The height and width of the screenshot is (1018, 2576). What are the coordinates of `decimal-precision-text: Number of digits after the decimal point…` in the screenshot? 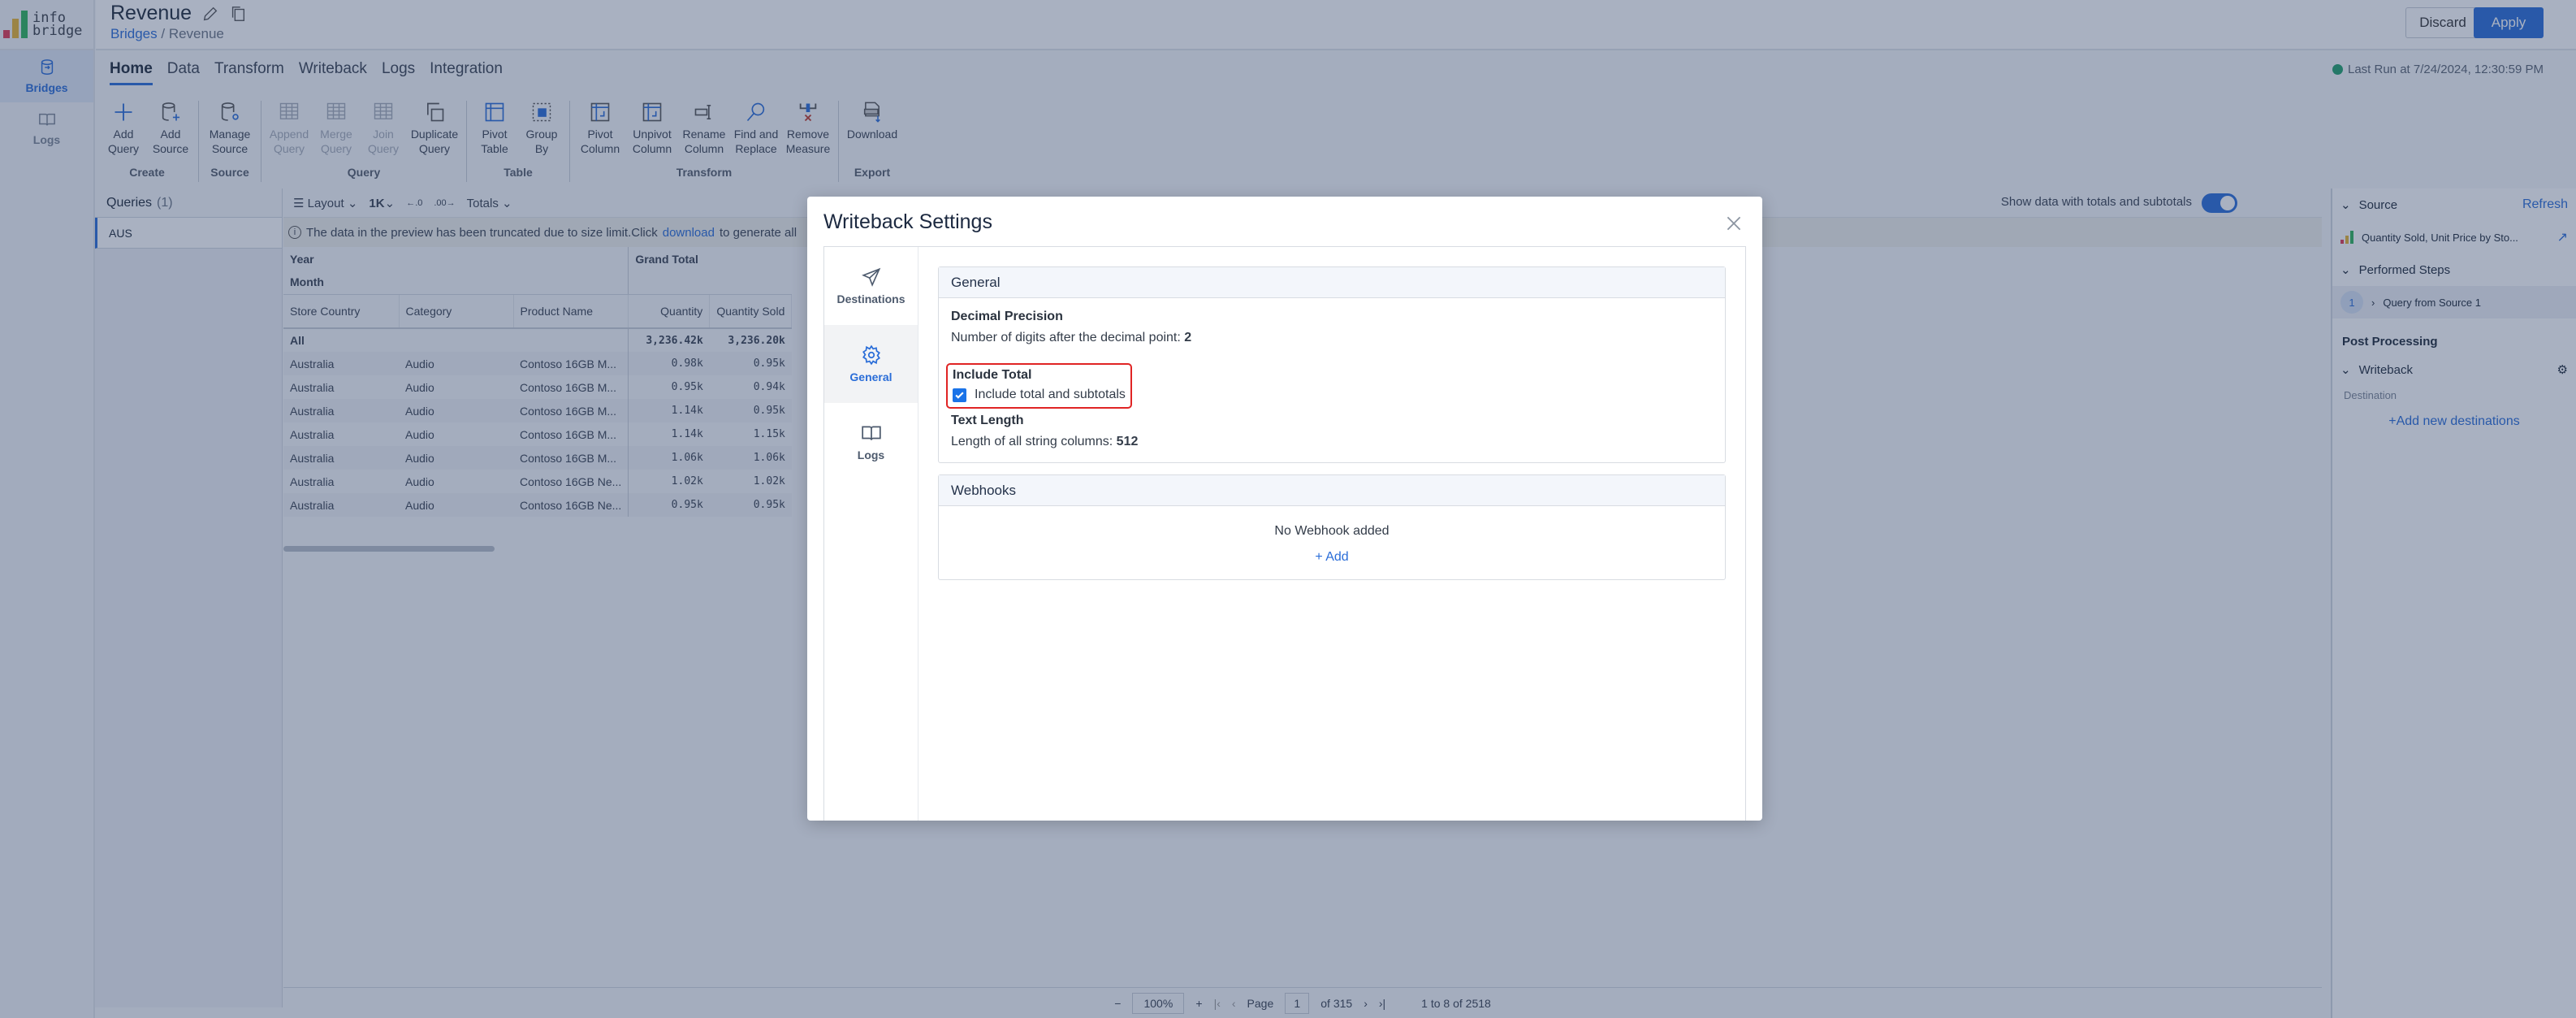 It's located at (1072, 337).